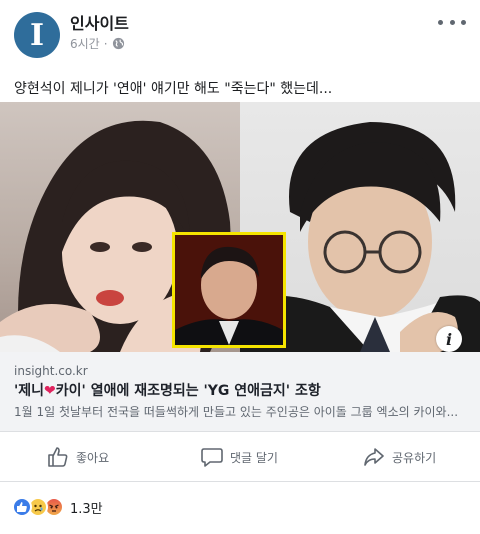  Describe the element at coordinates (29, 391) in the screenshot. I see `link-title-part1: '제니` at that location.